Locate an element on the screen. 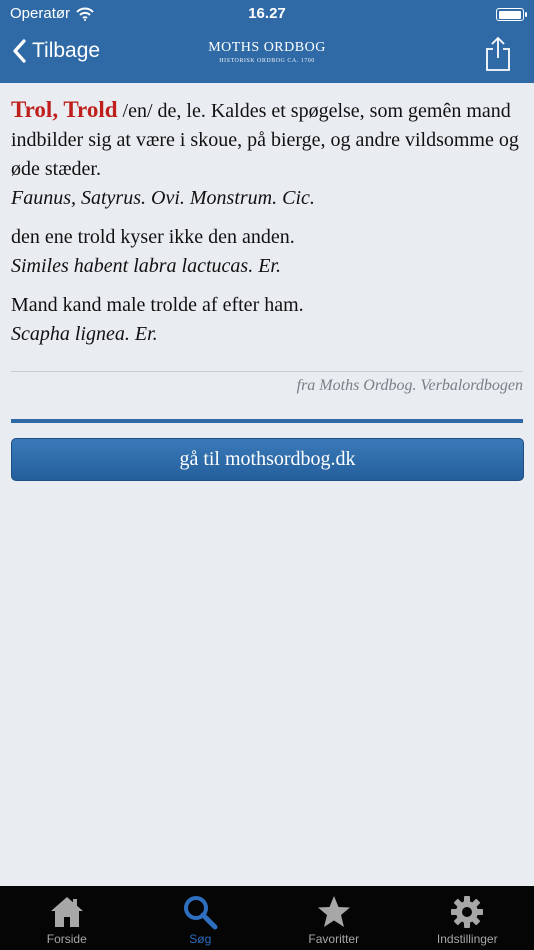 The height and width of the screenshot is (950, 534). share-icon is located at coordinates (498, 53).